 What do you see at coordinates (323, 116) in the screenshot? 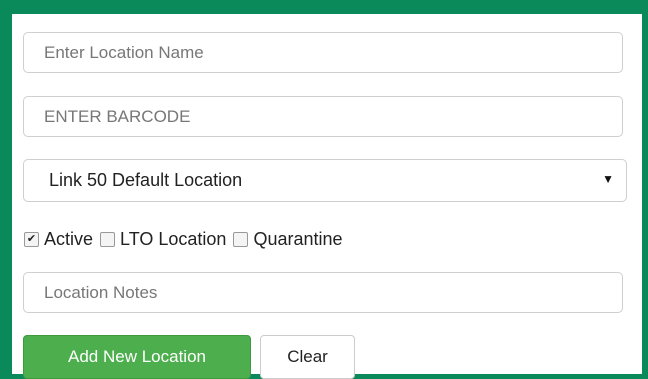
I see `barcode-input` at bounding box center [323, 116].